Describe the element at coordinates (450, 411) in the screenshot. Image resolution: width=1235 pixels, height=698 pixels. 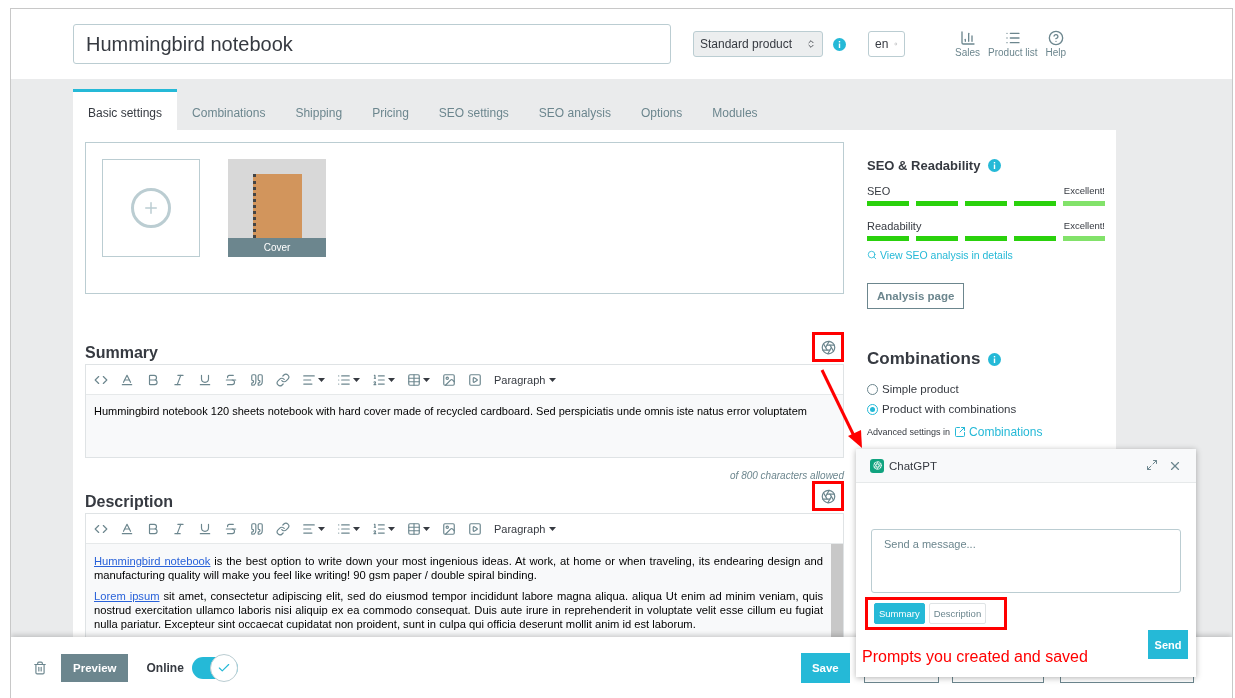
I see `editor-text: Hummingbird notebook 120 sheets notebook with hard cover made of recycled cardboard. Sed perspiciatis unde omnis iste natus error voluptatem` at that location.